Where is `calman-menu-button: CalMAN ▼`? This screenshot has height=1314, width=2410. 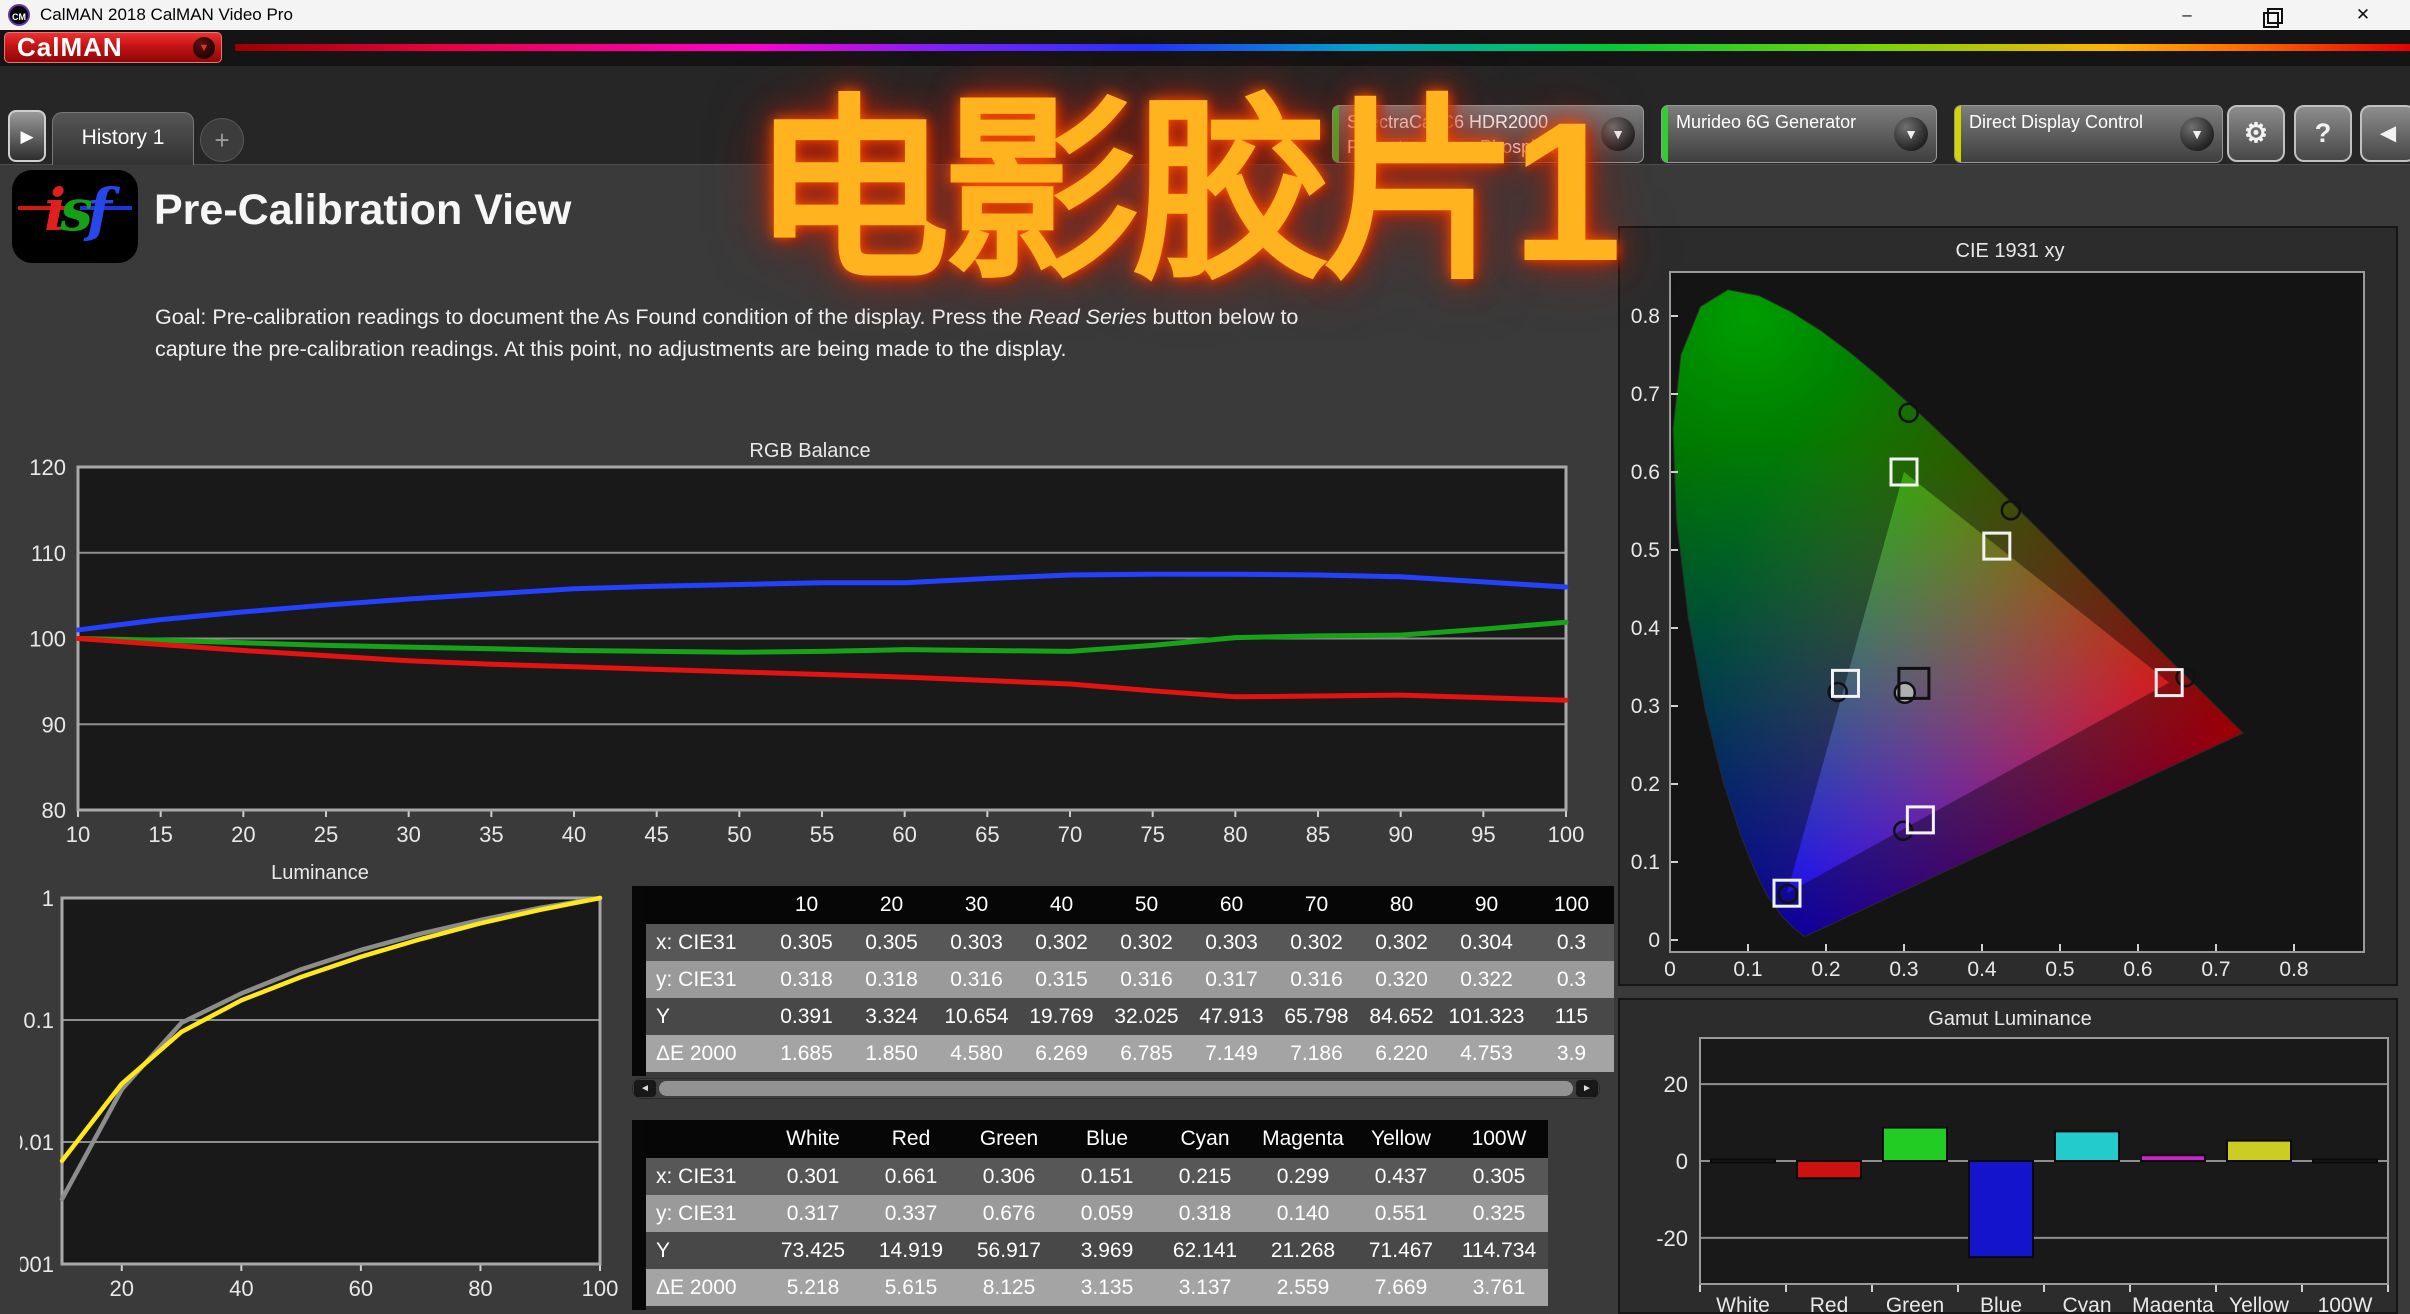
calman-menu-button: CalMAN ▼ is located at coordinates (113, 47).